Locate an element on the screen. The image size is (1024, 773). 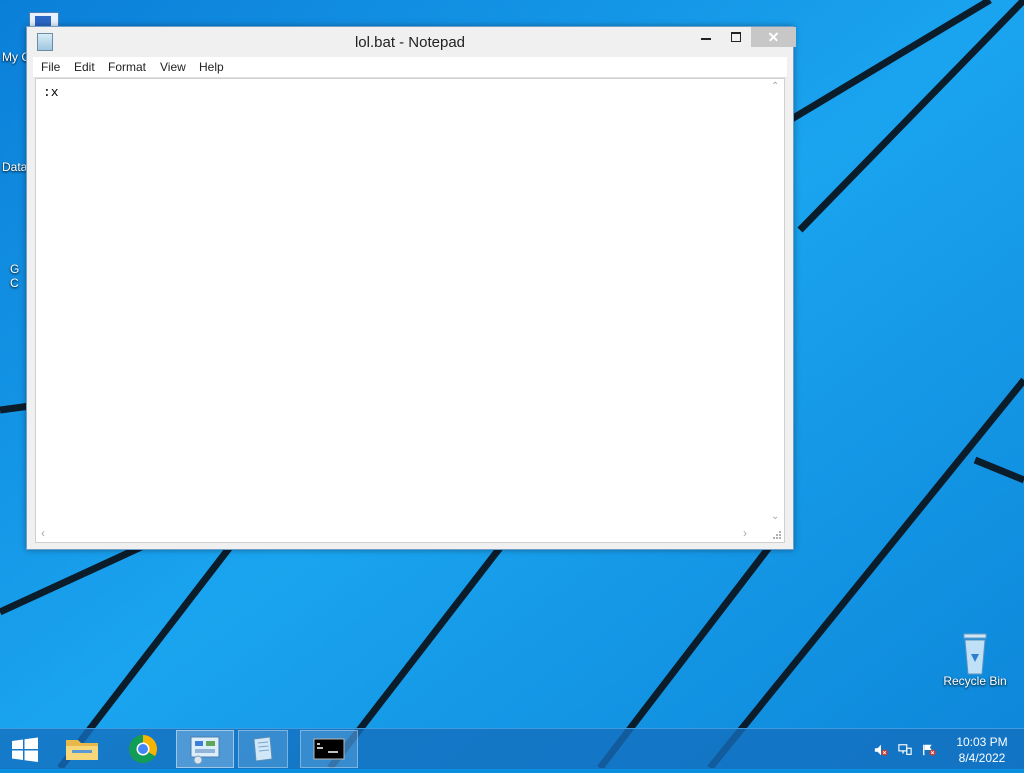
windows-logo-icon is located at coordinates (25, 749).